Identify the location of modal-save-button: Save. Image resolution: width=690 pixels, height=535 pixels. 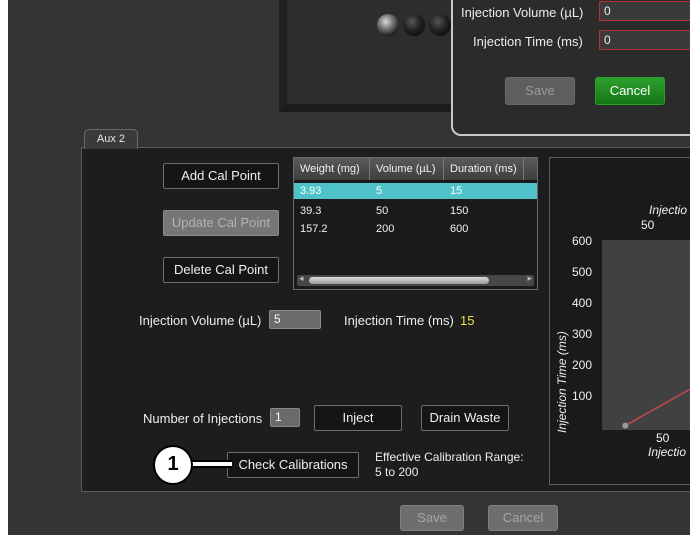
(540, 91).